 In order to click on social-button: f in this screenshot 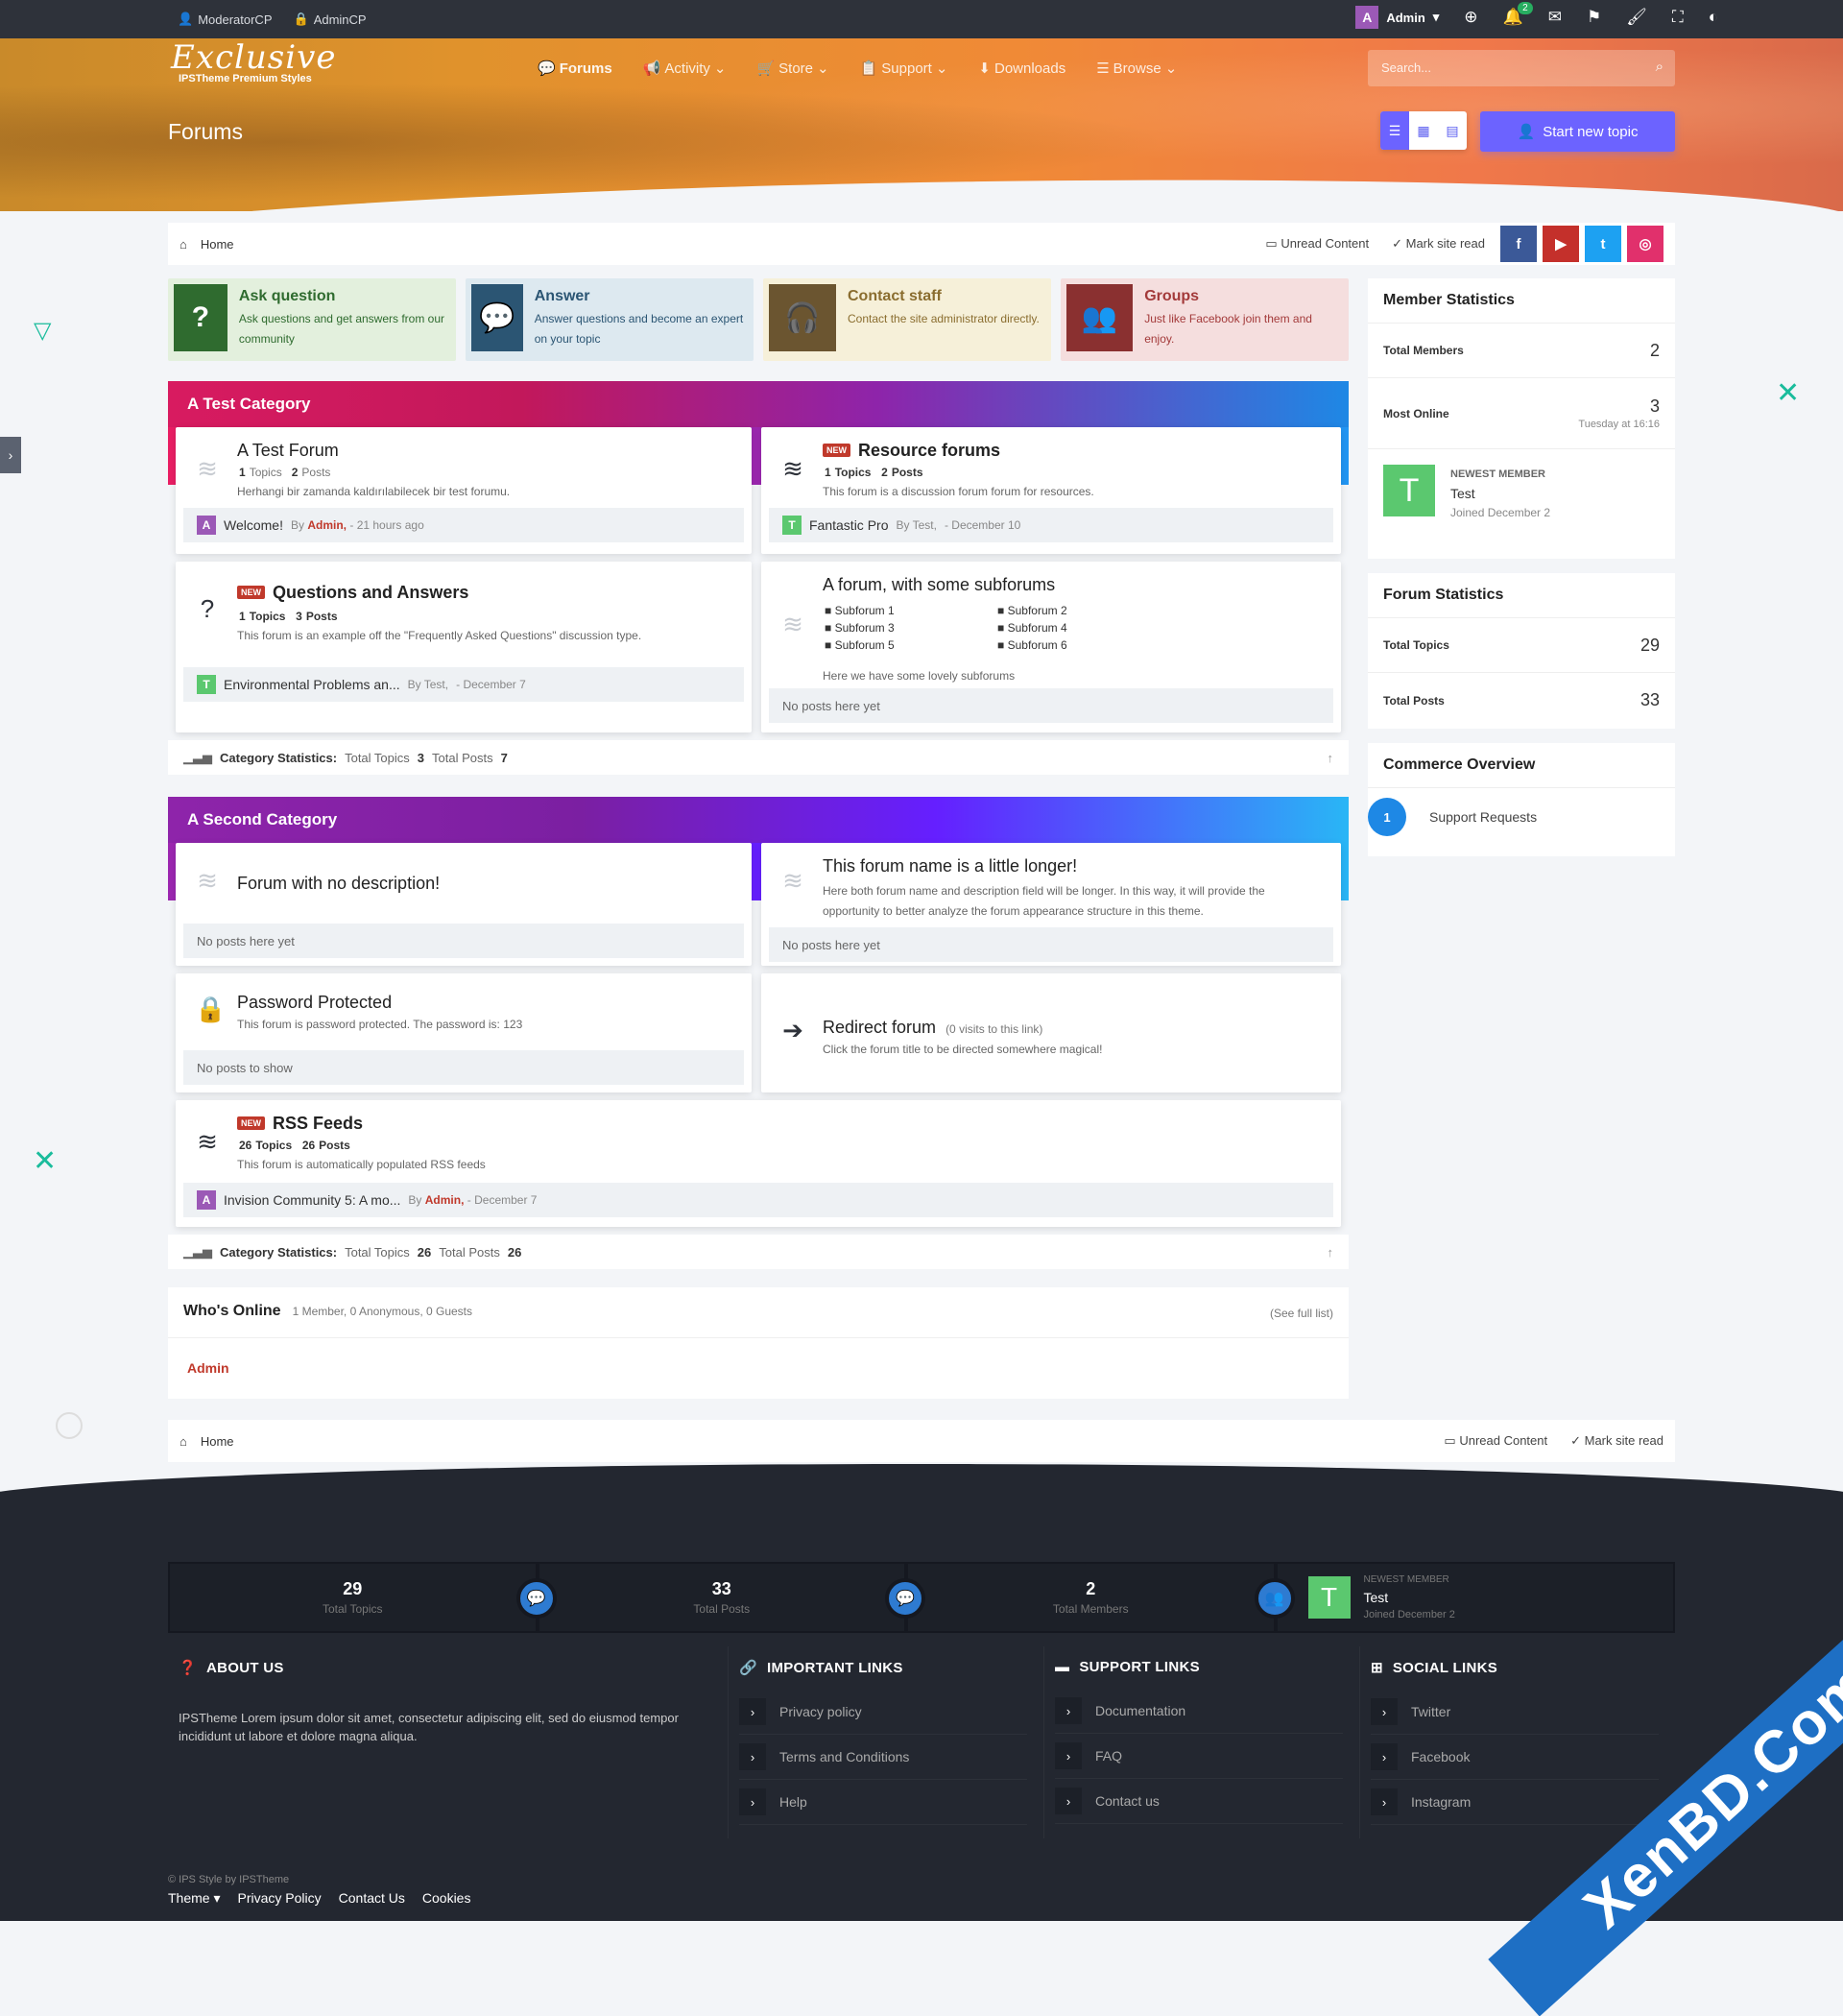, I will do `click(1518, 244)`.